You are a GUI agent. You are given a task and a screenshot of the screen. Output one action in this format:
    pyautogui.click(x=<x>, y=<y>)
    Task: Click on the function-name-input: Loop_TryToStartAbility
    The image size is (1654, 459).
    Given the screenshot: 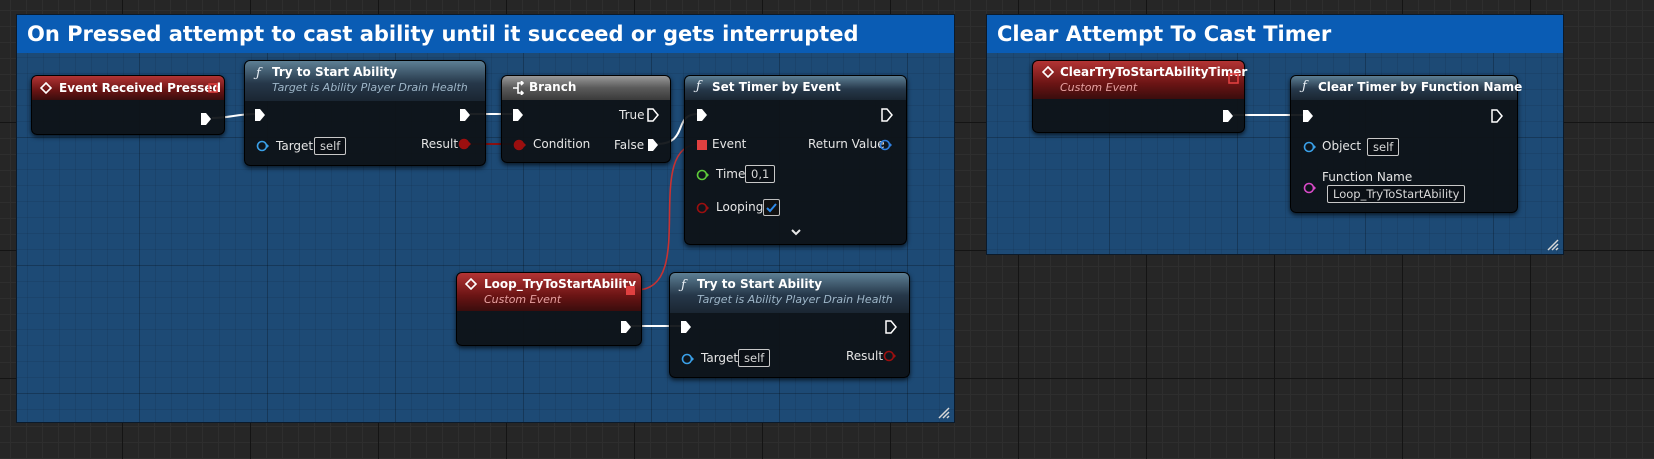 What is the action you would take?
    pyautogui.click(x=1396, y=194)
    